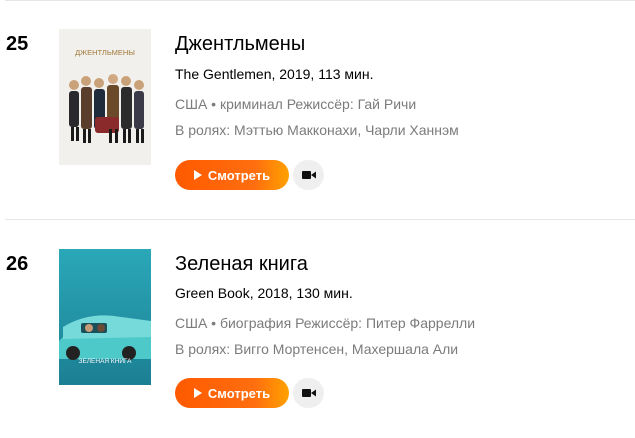  I want to click on film-rank: 26, so click(17, 264).